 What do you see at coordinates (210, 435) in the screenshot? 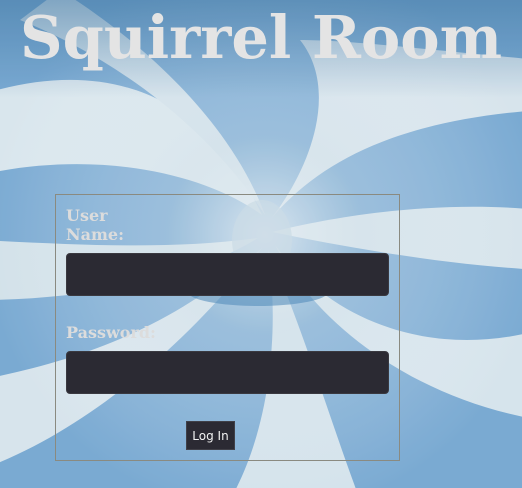
I see `login-button: Log In` at bounding box center [210, 435].